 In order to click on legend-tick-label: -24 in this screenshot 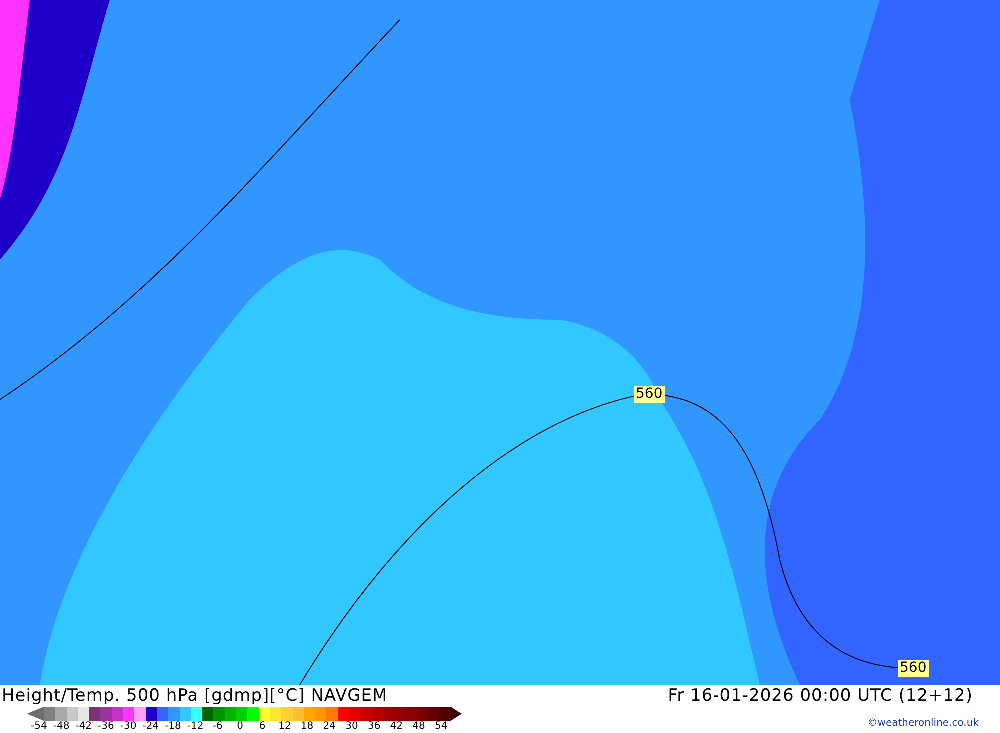, I will do `click(151, 727)`.